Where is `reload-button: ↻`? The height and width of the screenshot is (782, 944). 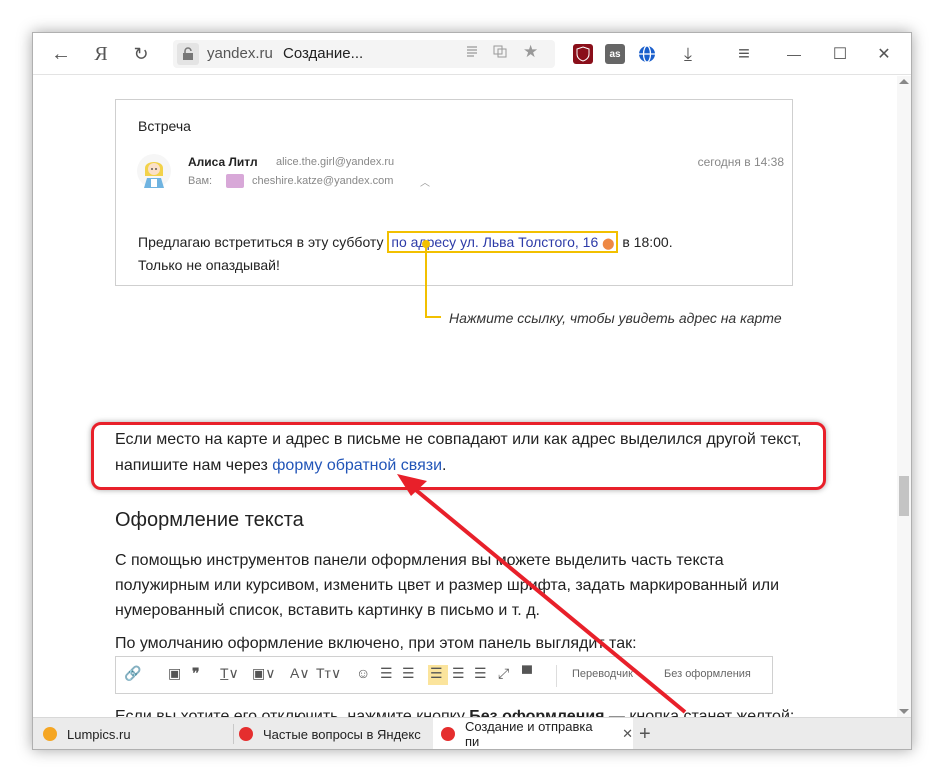
reload-button: ↻ is located at coordinates (141, 54).